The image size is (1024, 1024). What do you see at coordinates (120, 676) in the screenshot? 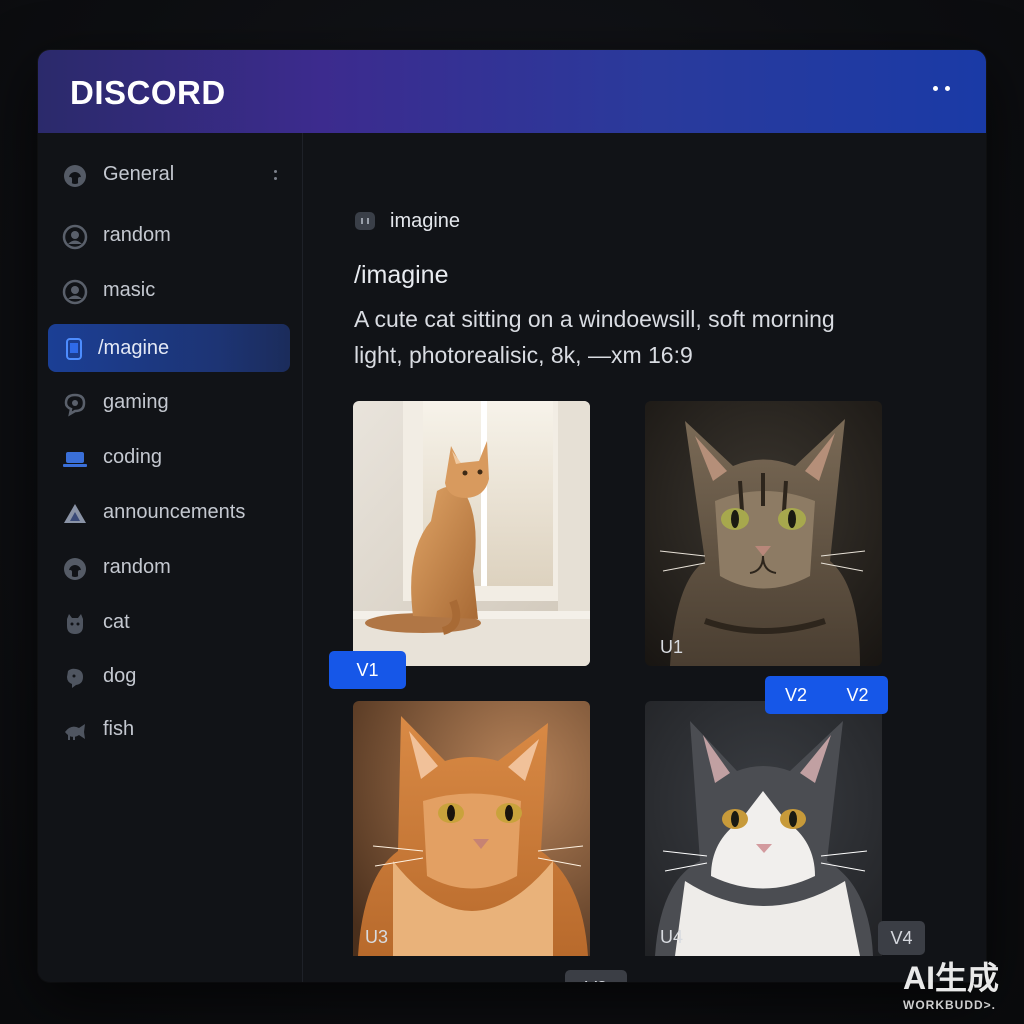
I see `sidebar-item-label: dog` at bounding box center [120, 676].